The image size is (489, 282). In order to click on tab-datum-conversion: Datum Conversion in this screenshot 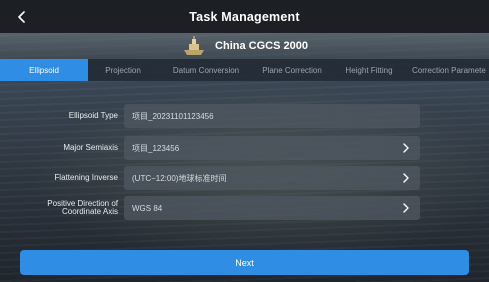, I will do `click(206, 70)`.